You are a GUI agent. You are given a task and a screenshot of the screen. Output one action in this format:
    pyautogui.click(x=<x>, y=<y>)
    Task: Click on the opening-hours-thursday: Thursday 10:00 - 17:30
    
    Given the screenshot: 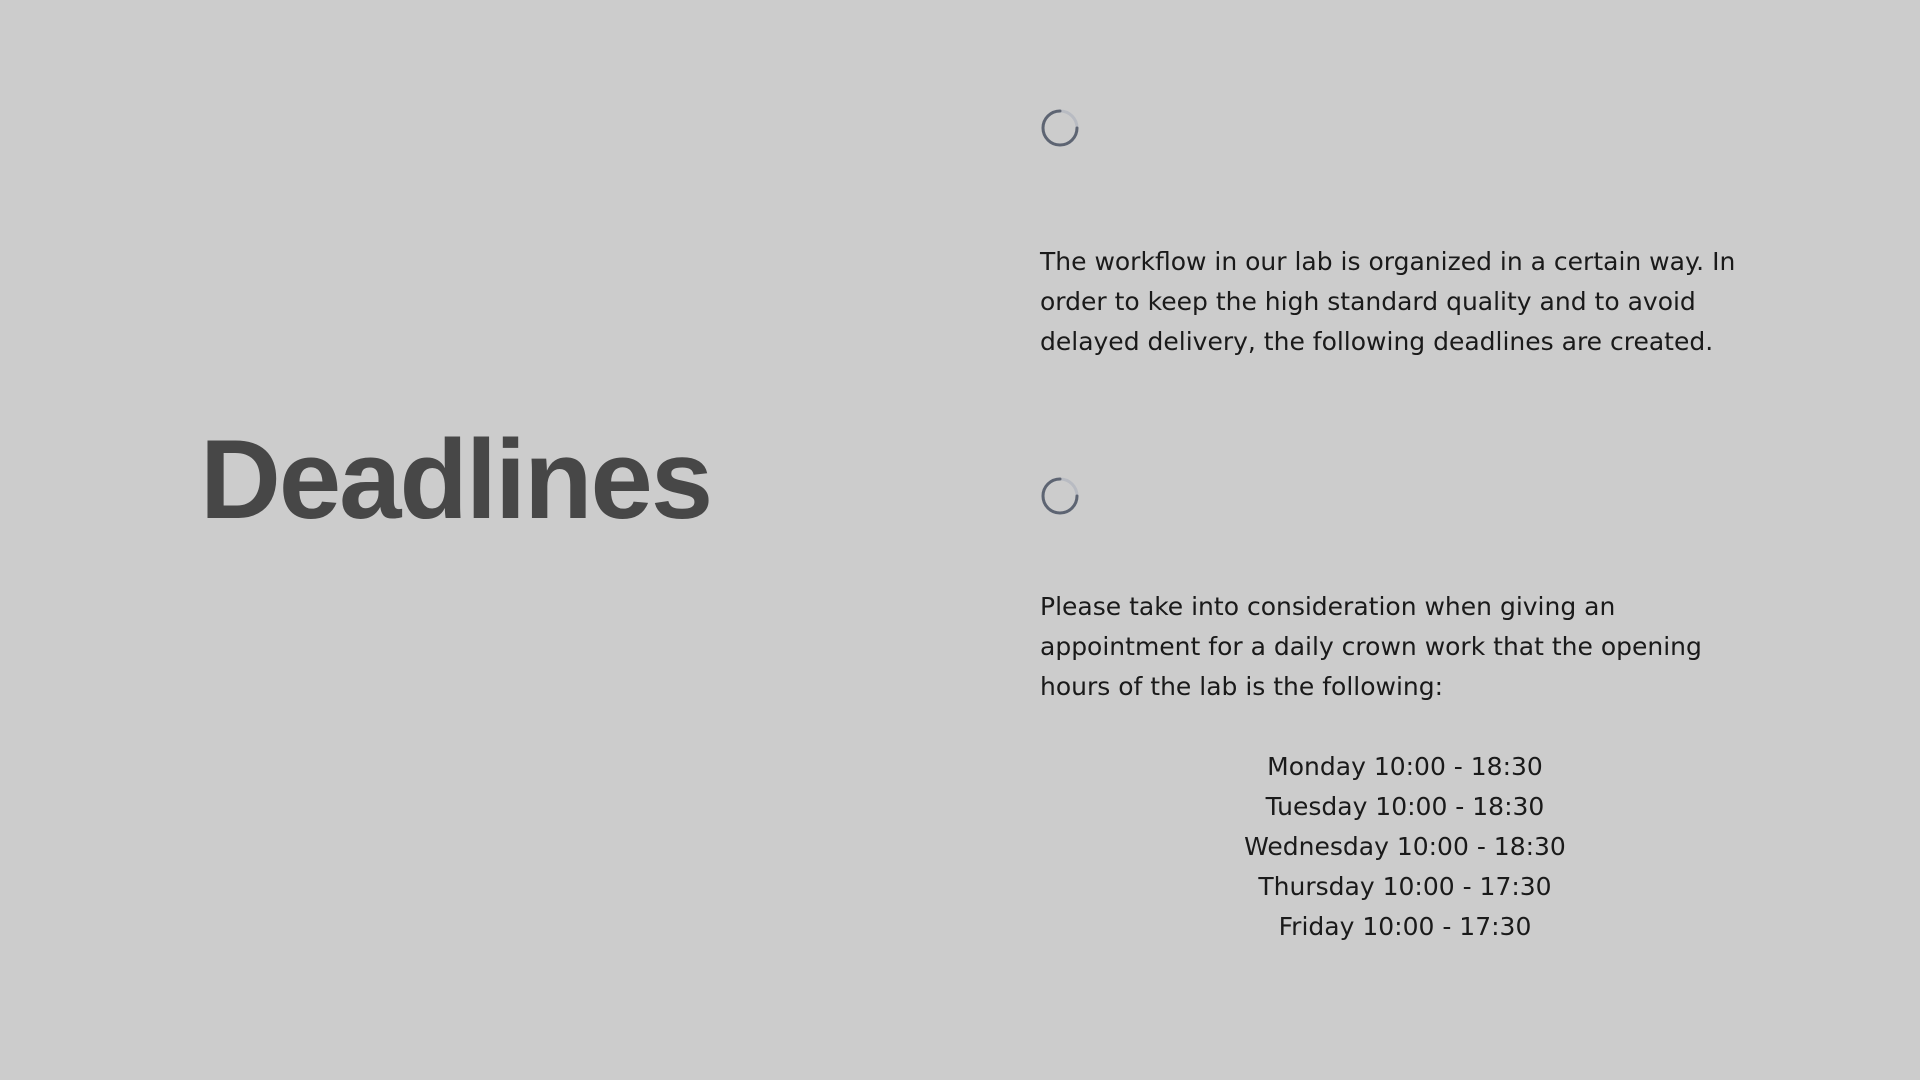 What is the action you would take?
    pyautogui.click(x=1405, y=886)
    